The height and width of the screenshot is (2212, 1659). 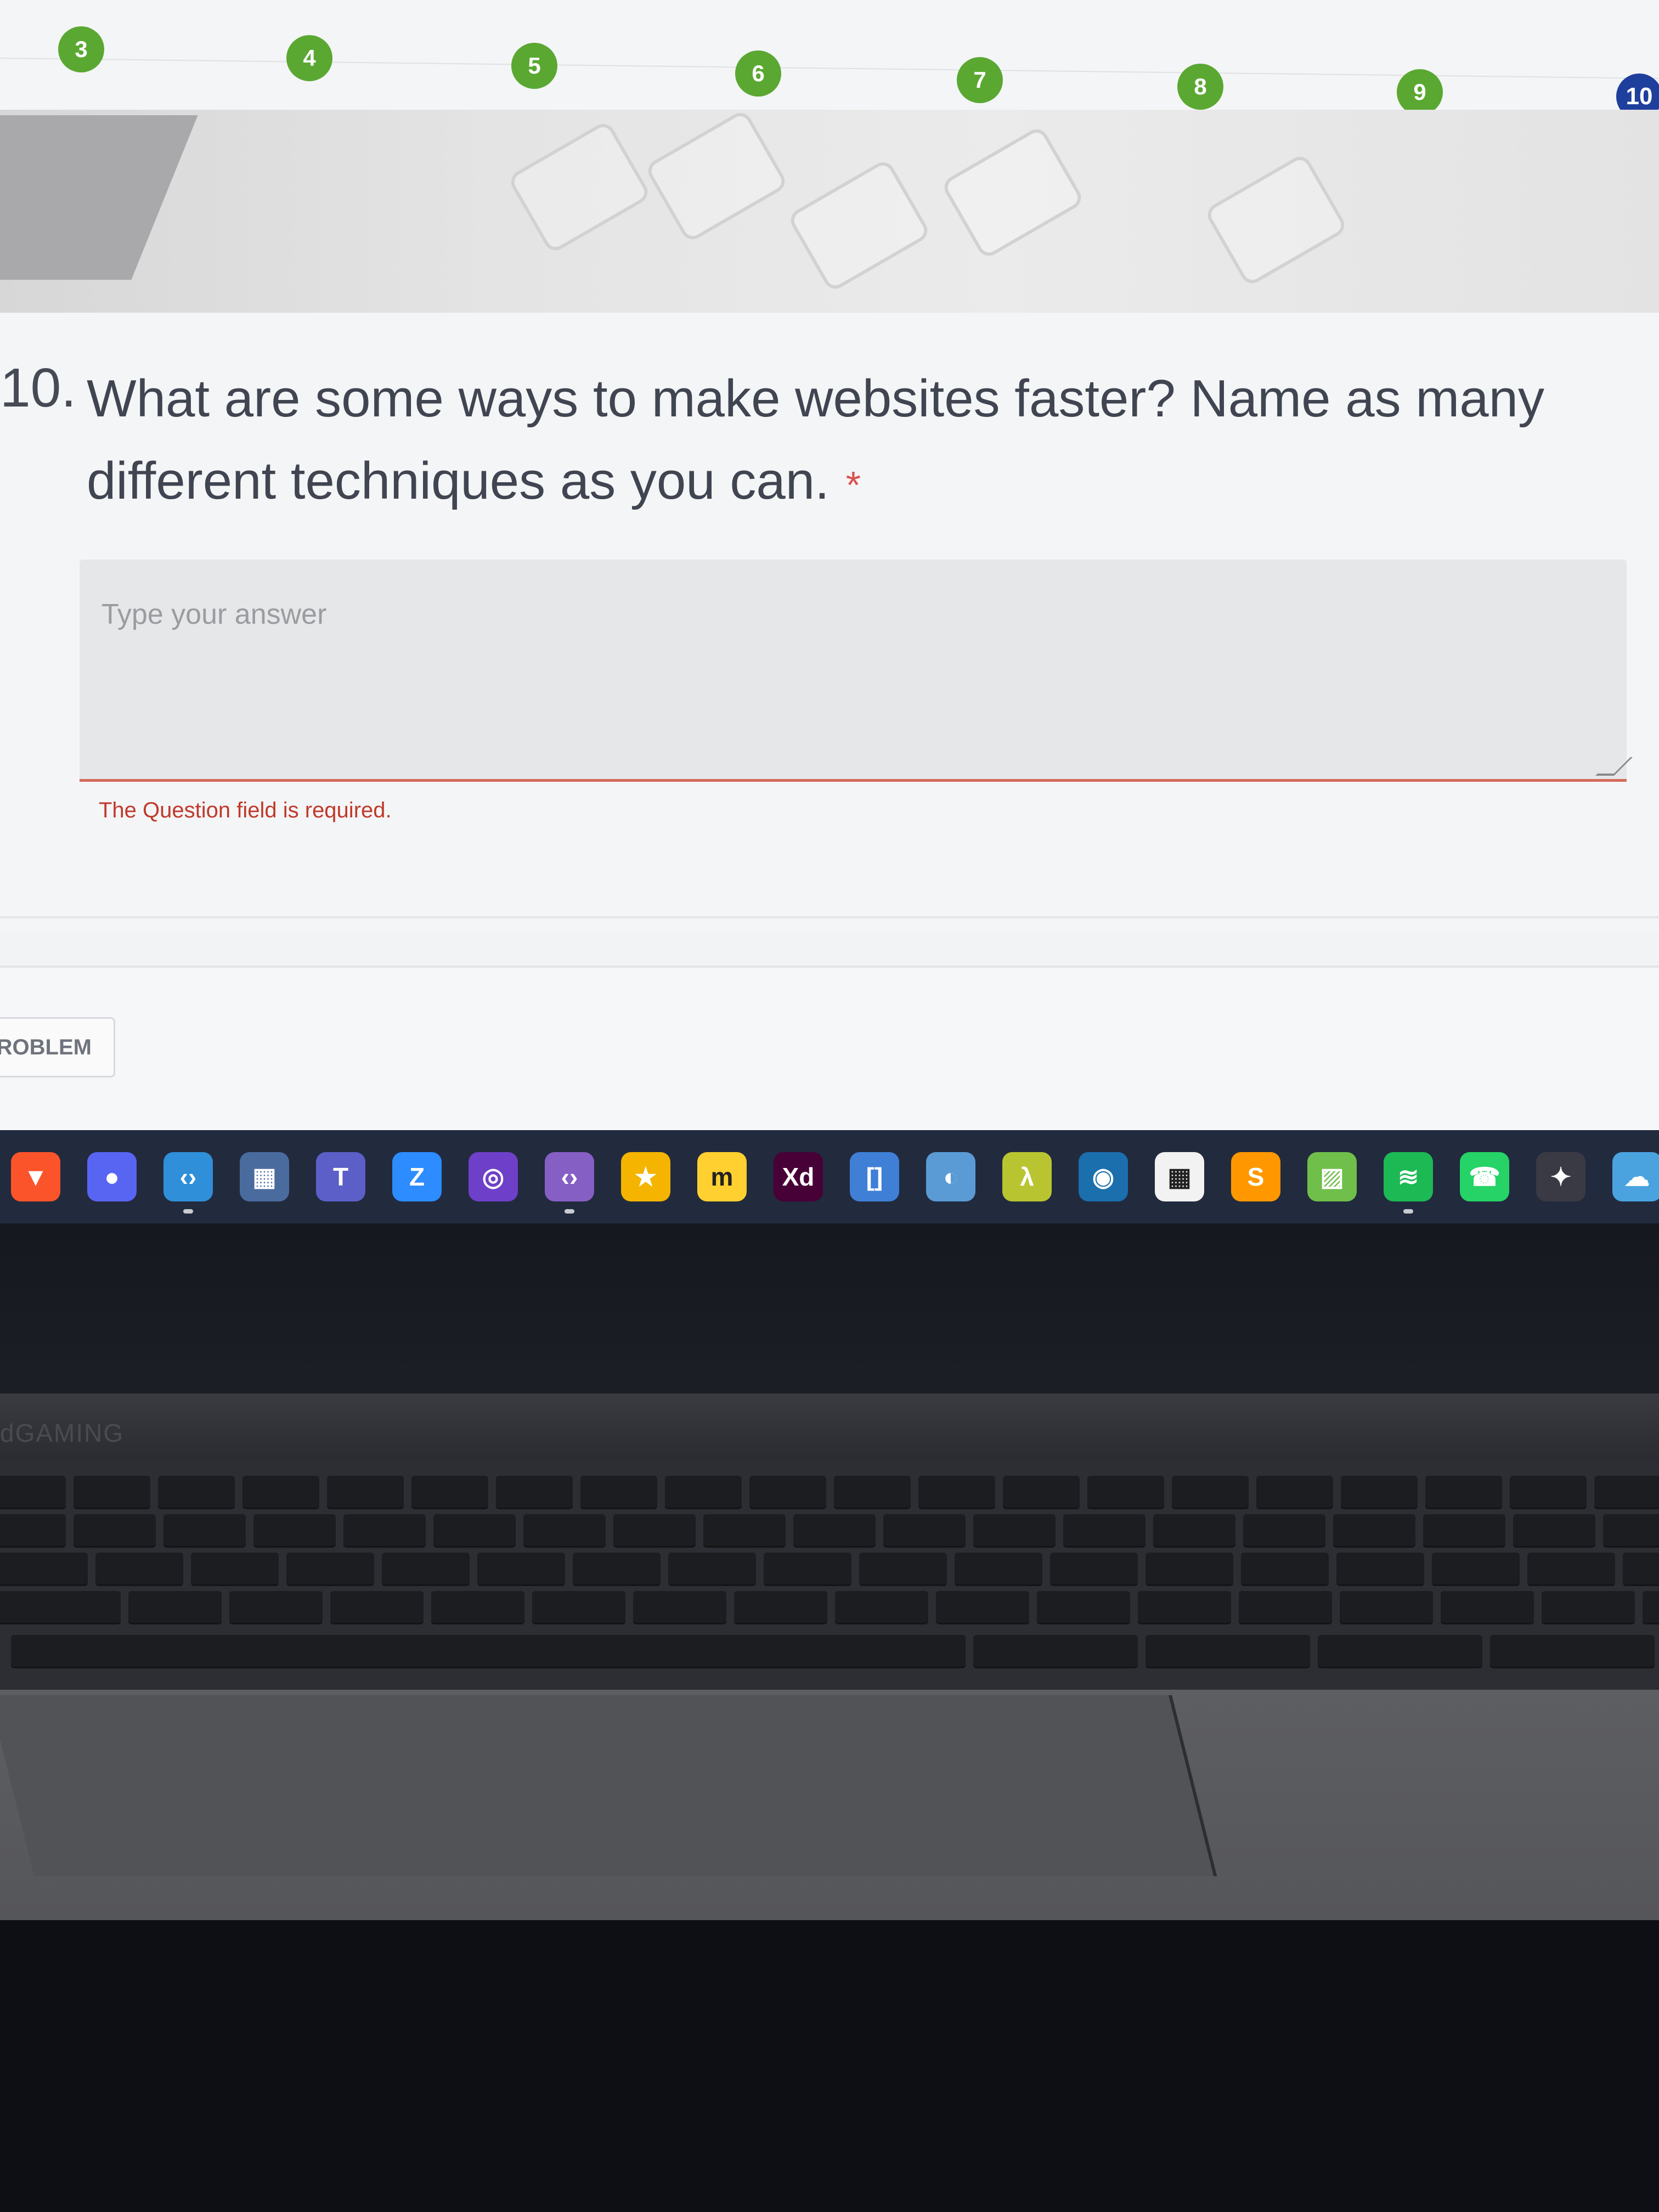 I want to click on question-banner-image, so click(x=830, y=211).